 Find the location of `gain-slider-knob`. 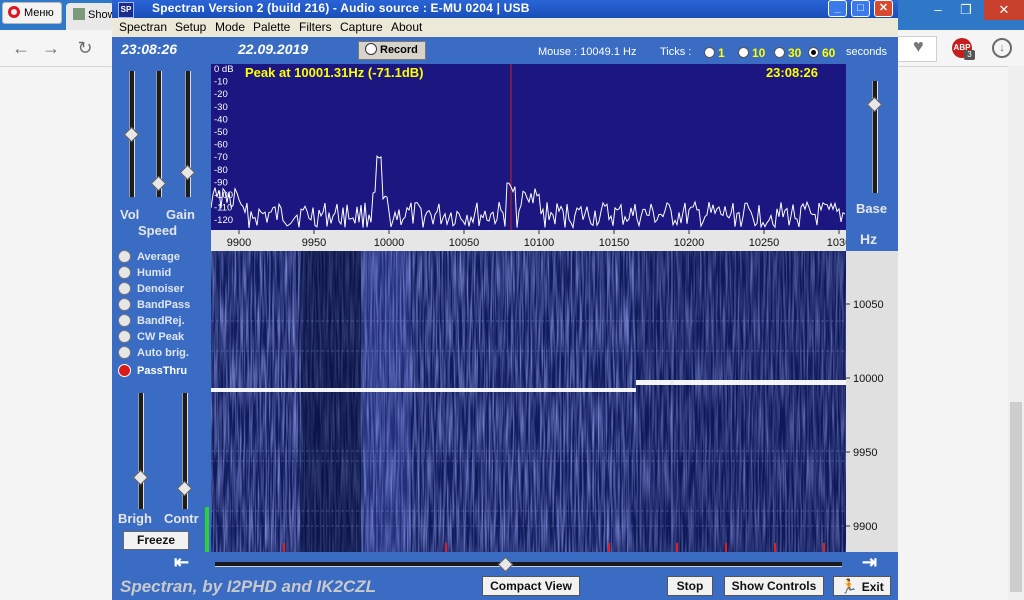

gain-slider-knob is located at coordinates (187, 172).